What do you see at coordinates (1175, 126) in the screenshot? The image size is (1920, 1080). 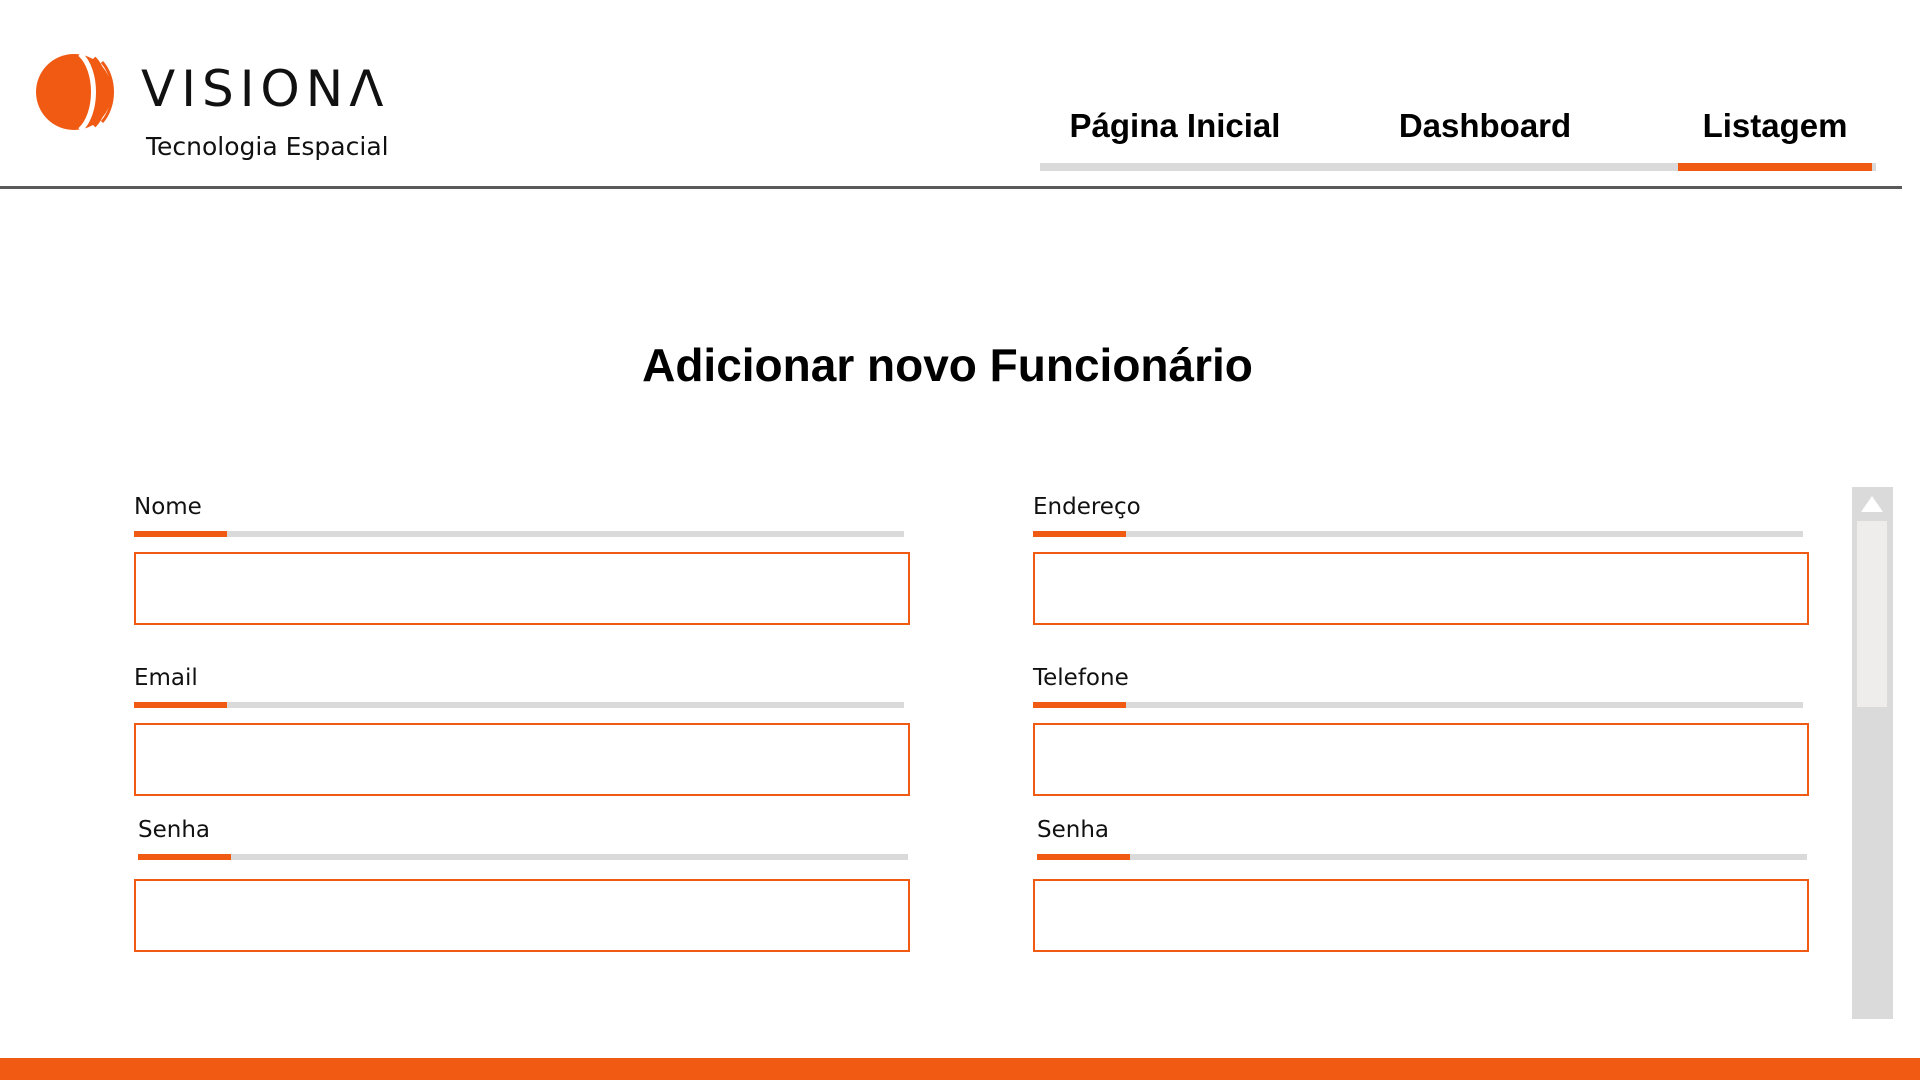 I see `nav-item-home: Página Inicial` at bounding box center [1175, 126].